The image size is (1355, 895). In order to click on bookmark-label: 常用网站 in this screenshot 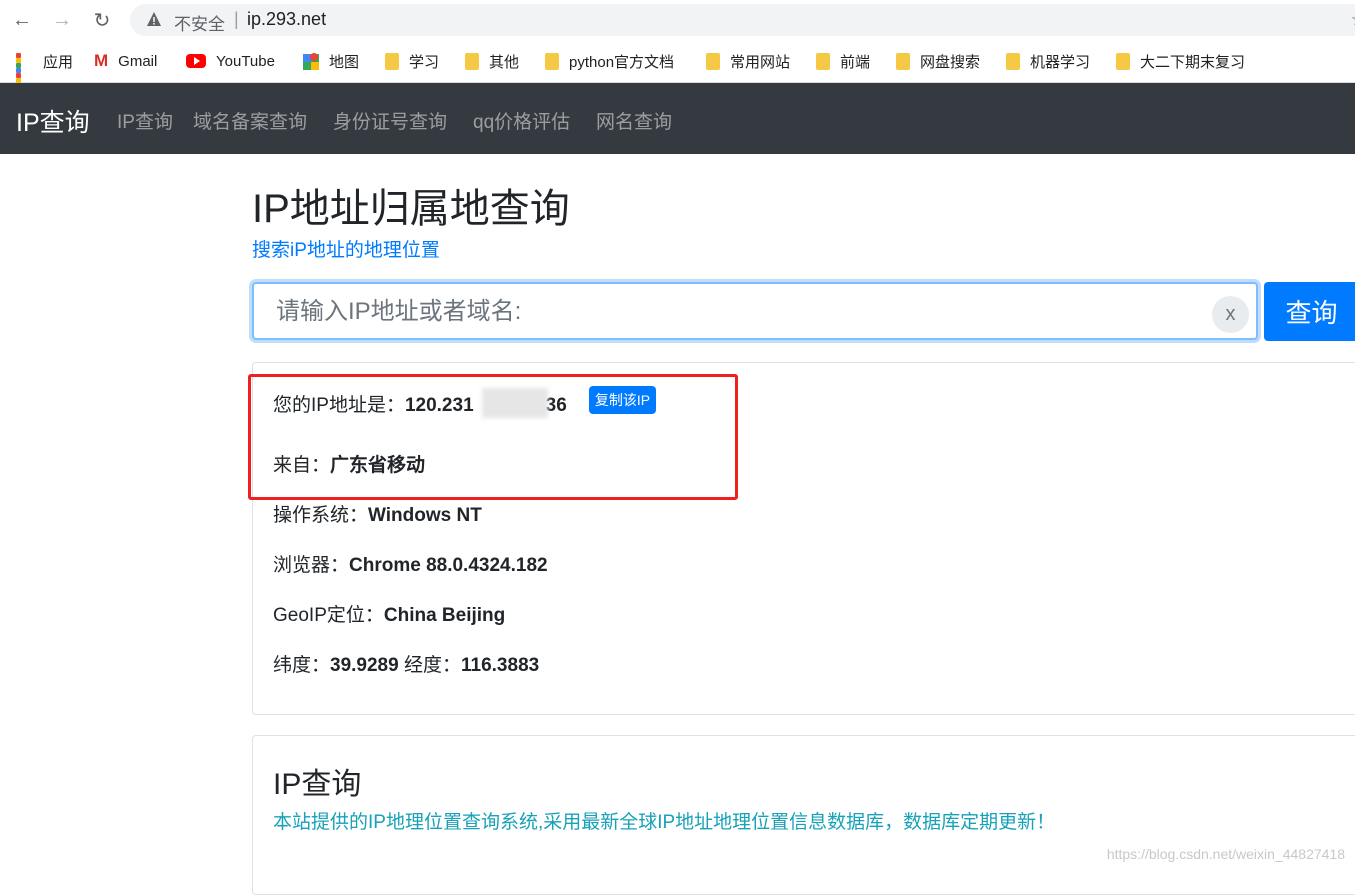, I will do `click(760, 62)`.